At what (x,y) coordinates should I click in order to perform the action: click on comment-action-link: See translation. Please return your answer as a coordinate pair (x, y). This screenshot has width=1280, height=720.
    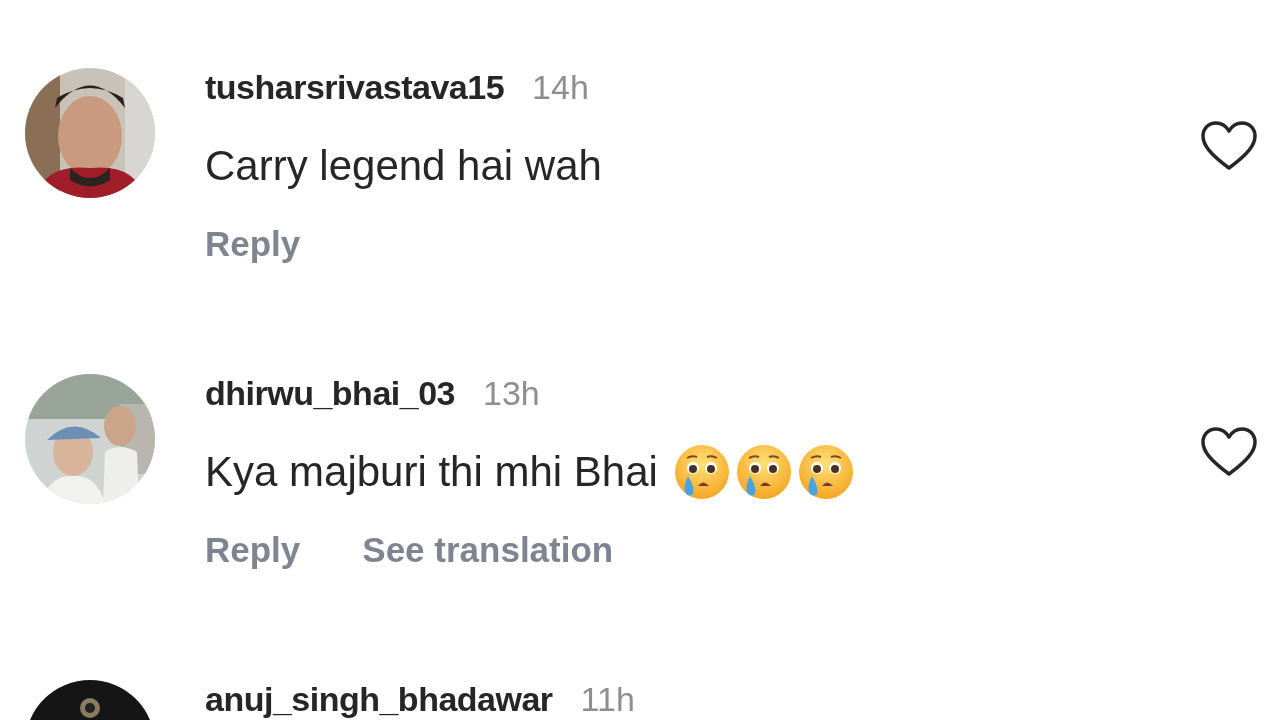
    Looking at the image, I should click on (488, 550).